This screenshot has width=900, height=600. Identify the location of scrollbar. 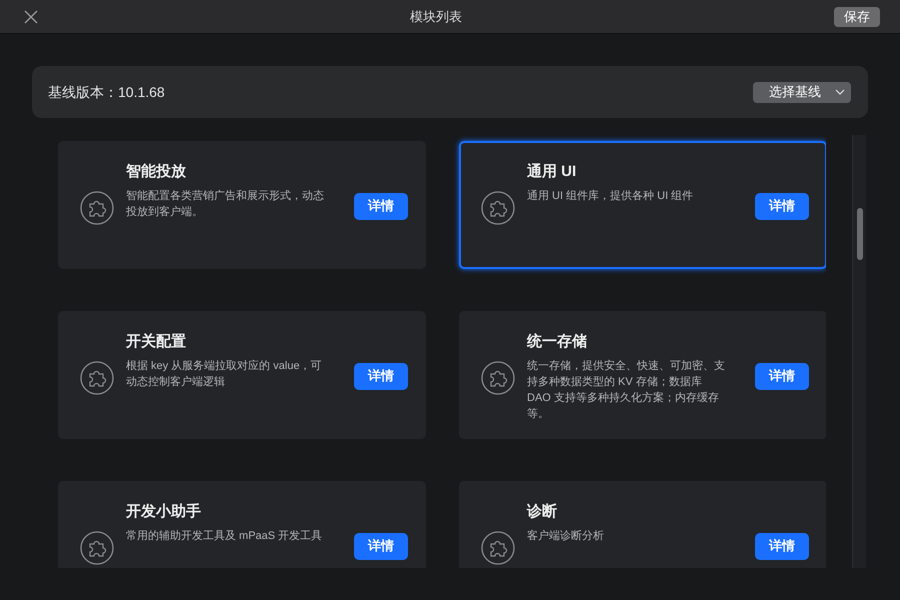
(859, 351).